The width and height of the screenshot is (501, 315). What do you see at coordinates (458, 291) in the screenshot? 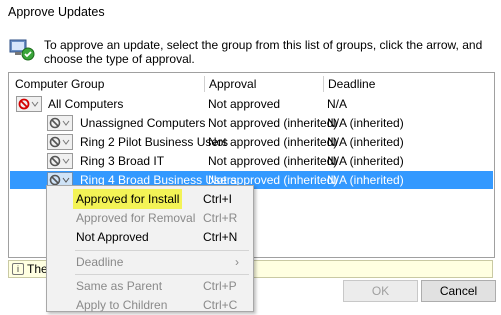
I see `cancel-button: Cancel` at bounding box center [458, 291].